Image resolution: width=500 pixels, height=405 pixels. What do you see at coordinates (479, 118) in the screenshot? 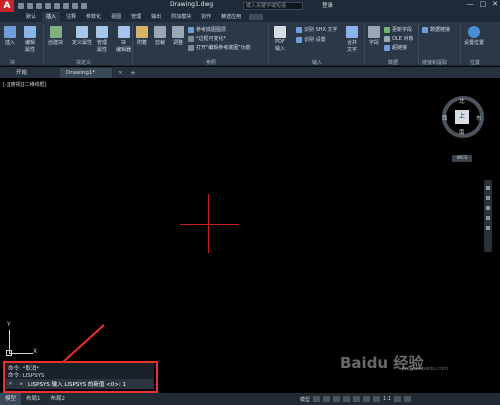
I see `compass-east: 东` at bounding box center [479, 118].